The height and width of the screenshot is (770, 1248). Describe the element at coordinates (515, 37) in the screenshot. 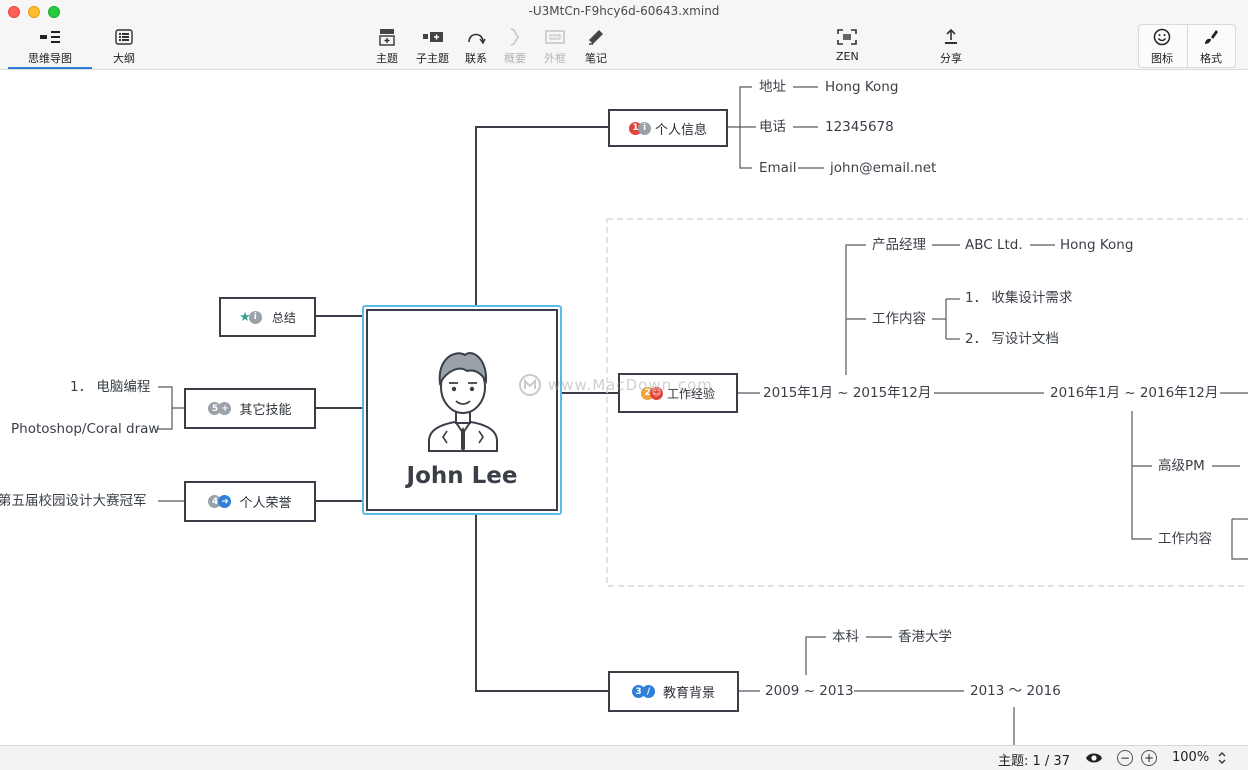

I see `summary-icon` at that location.